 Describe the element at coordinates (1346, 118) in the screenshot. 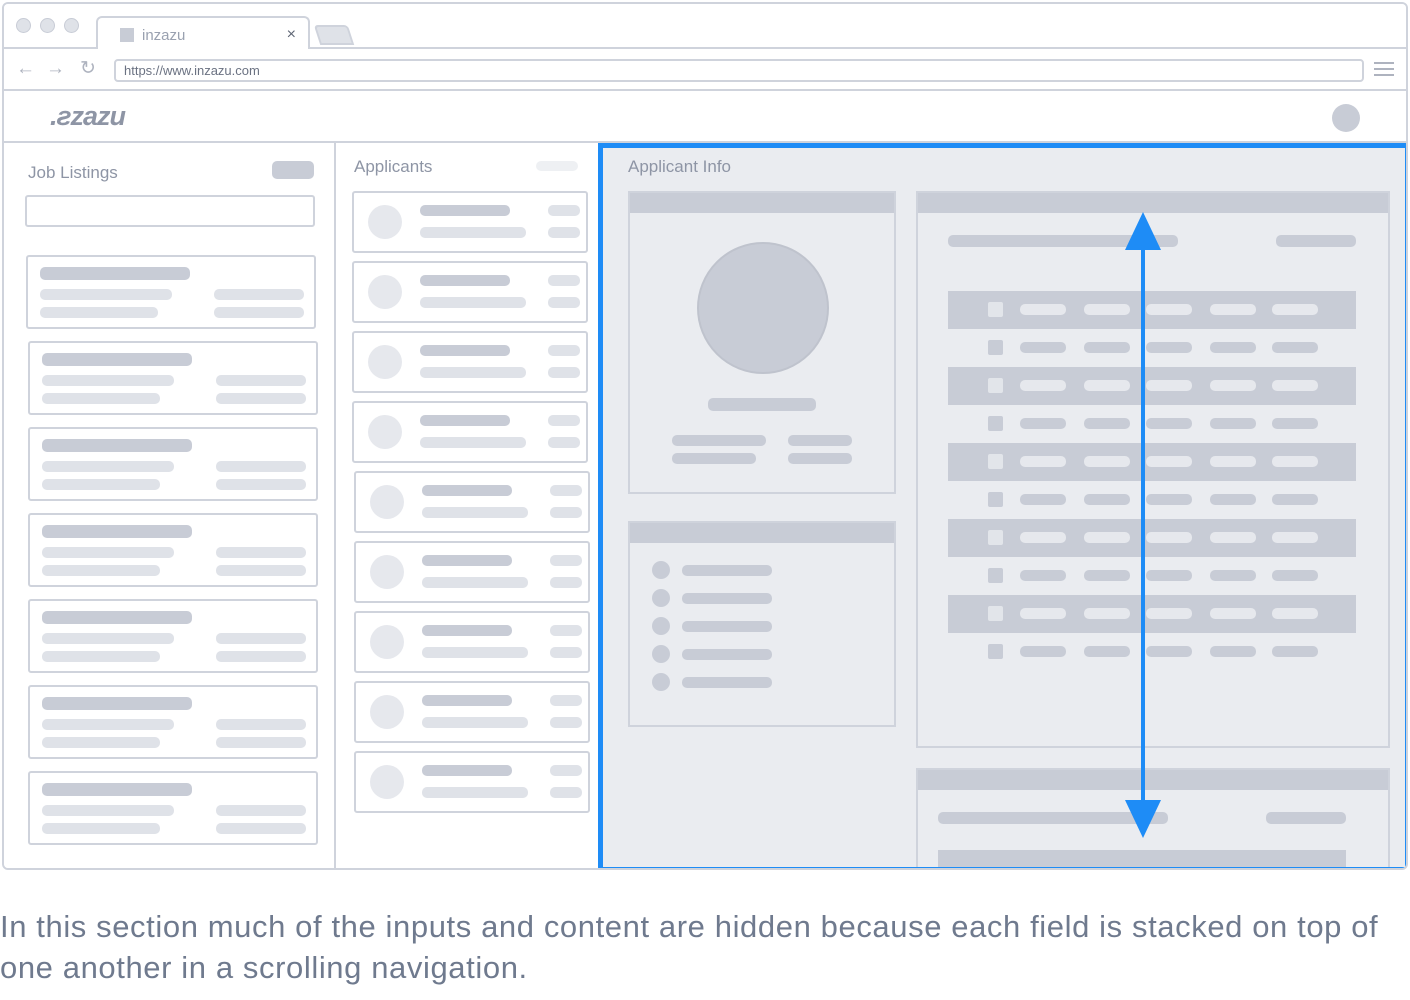

I see `user-avatar` at that location.